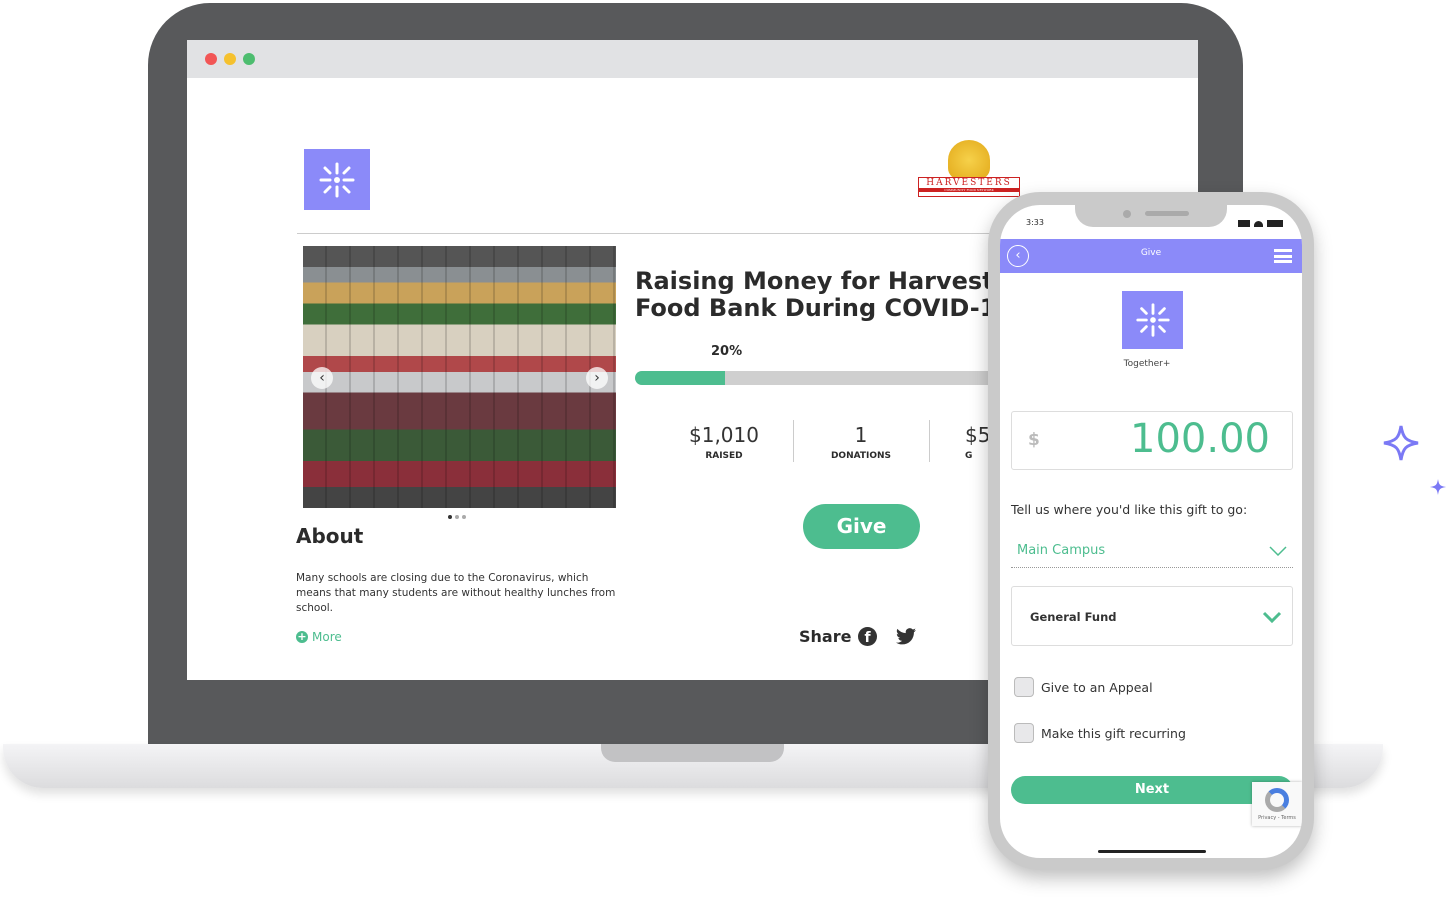 The width and height of the screenshot is (1447, 897). I want to click on amount-value: 100.00, so click(1200, 439).